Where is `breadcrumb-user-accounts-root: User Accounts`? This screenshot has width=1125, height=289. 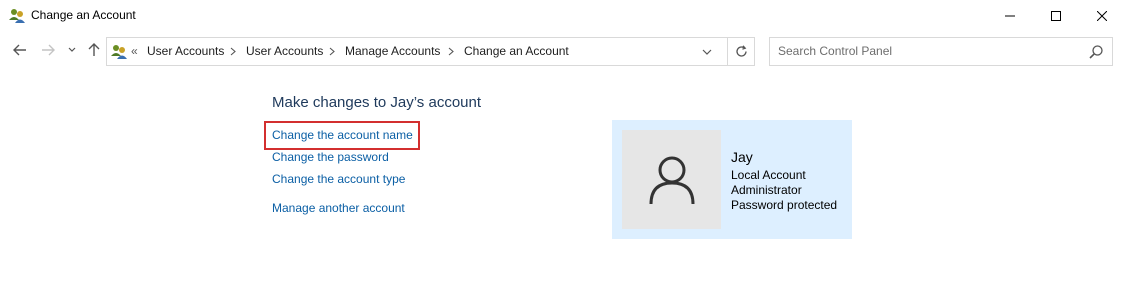 breadcrumb-user-accounts-root: User Accounts is located at coordinates (185, 51).